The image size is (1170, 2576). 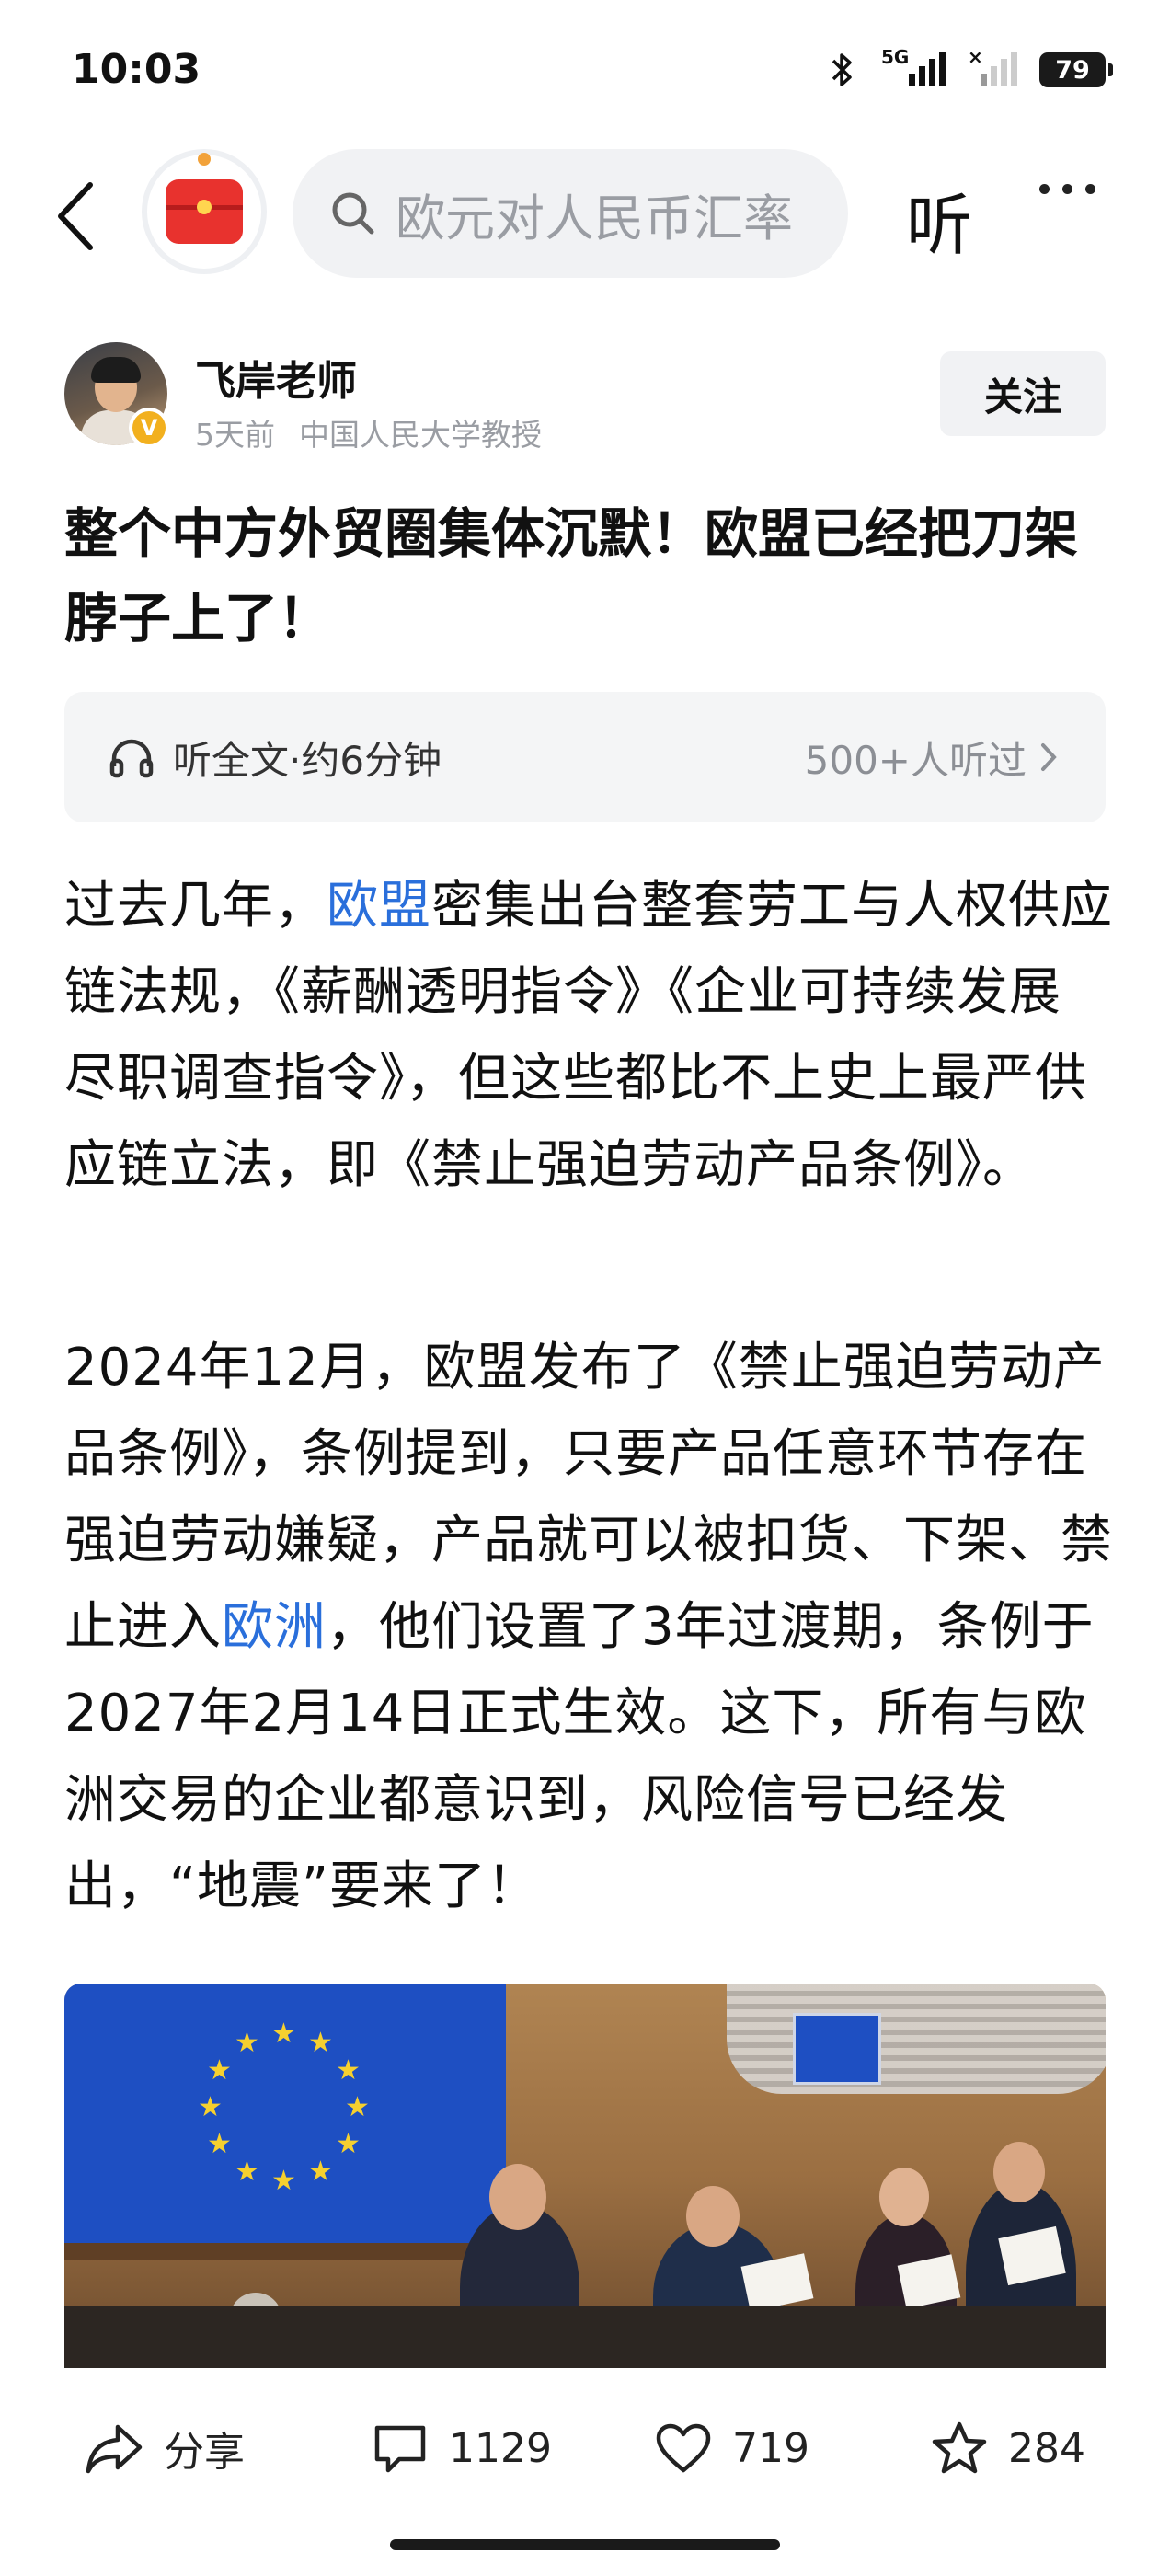 I want to click on back-button, so click(x=81, y=216).